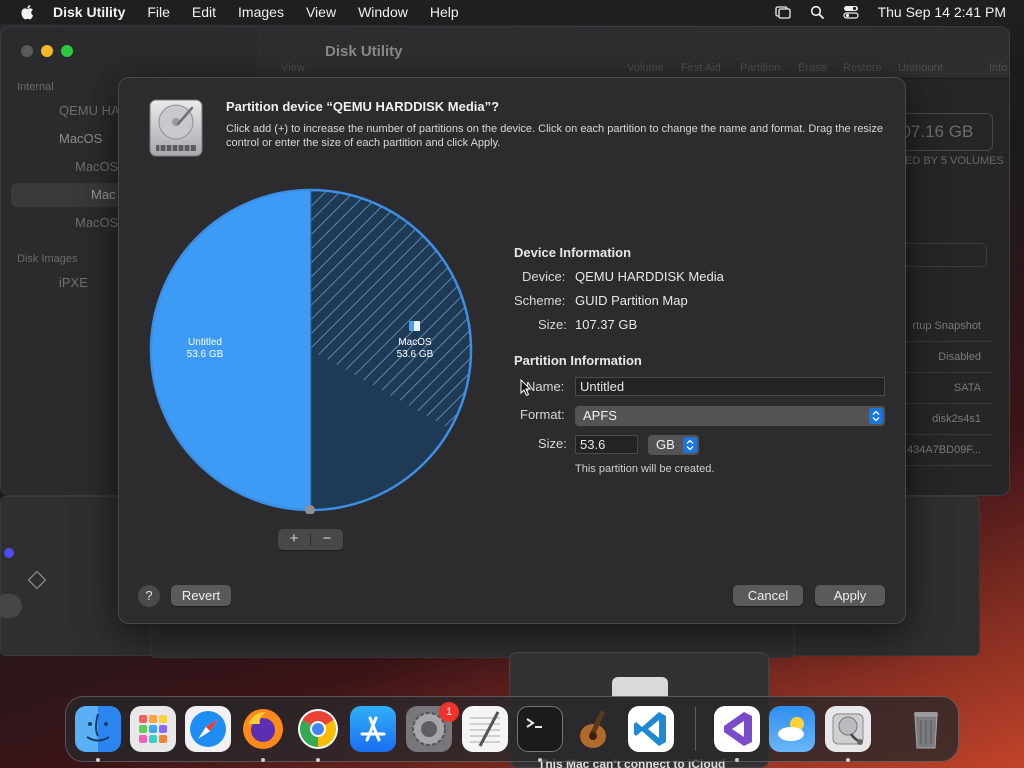 Image resolution: width=1024 pixels, height=768 pixels. Describe the element at coordinates (231, 350) in the screenshot. I see `pie-slice-untitled` at that location.